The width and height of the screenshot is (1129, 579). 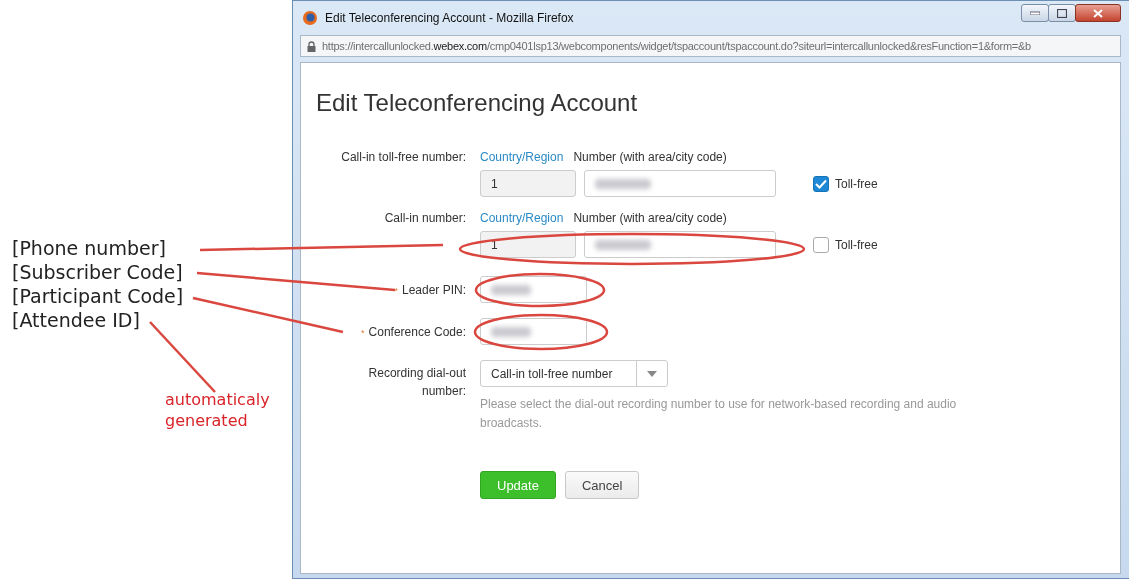 I want to click on field-label: Call-in number:, so click(x=425, y=218).